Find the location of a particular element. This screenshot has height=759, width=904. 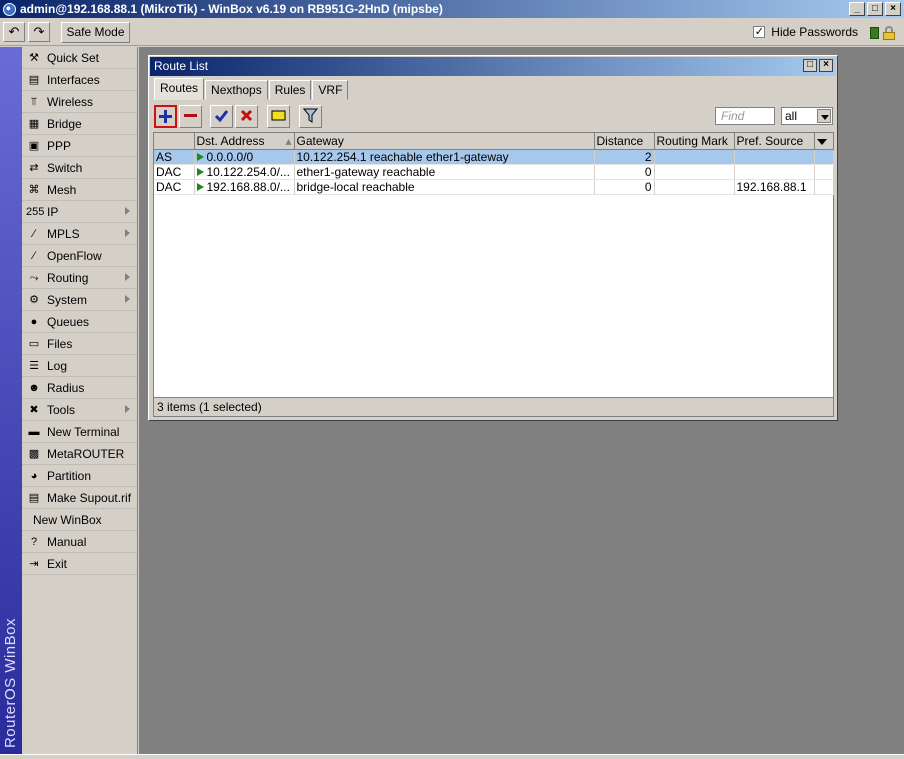

route-toolbar: Find all is located at coordinates (493, 117).